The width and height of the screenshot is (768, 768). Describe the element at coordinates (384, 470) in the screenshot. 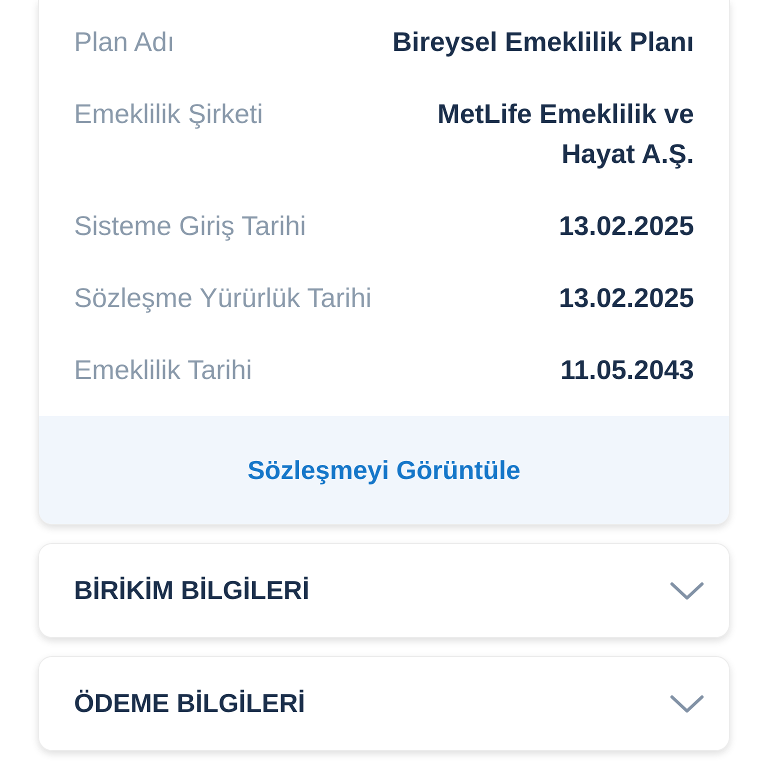

I see `view-contract-button: Sözleşmeyi Görüntüle` at that location.